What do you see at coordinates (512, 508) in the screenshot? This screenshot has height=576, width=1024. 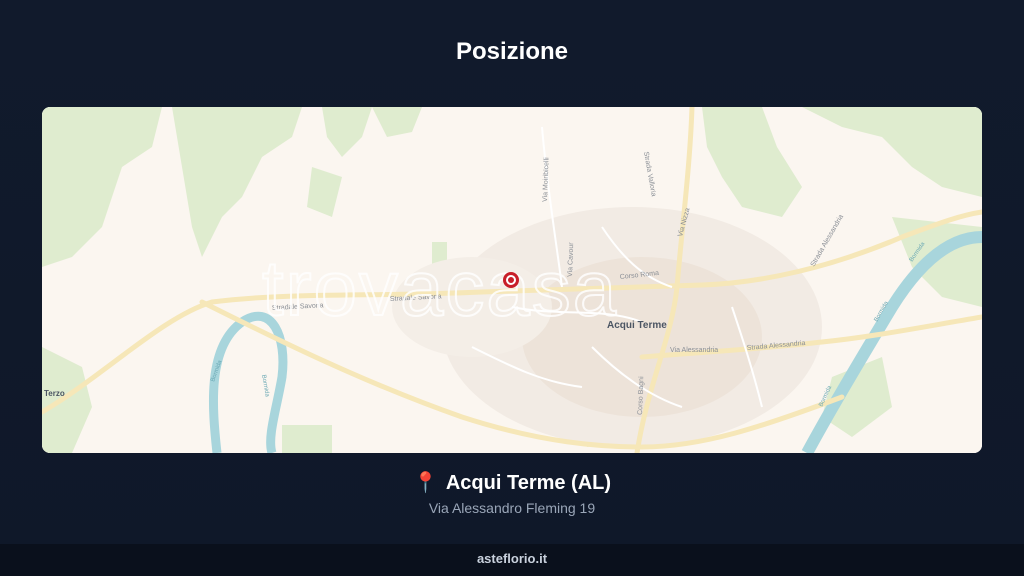 I see `location-address: Via Alessandro Fleming 19` at bounding box center [512, 508].